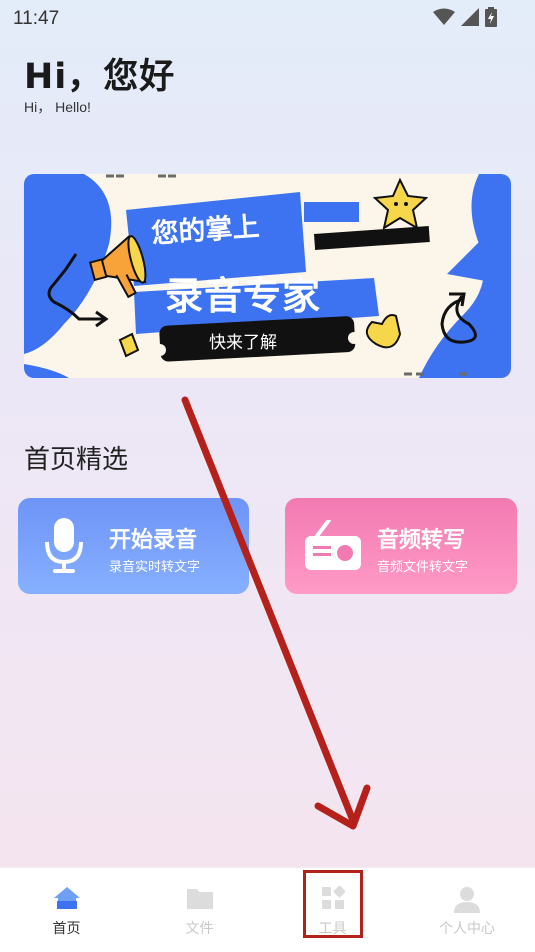  I want to click on audio-transcription-card: 音频转写 音频文件转文字, so click(401, 546).